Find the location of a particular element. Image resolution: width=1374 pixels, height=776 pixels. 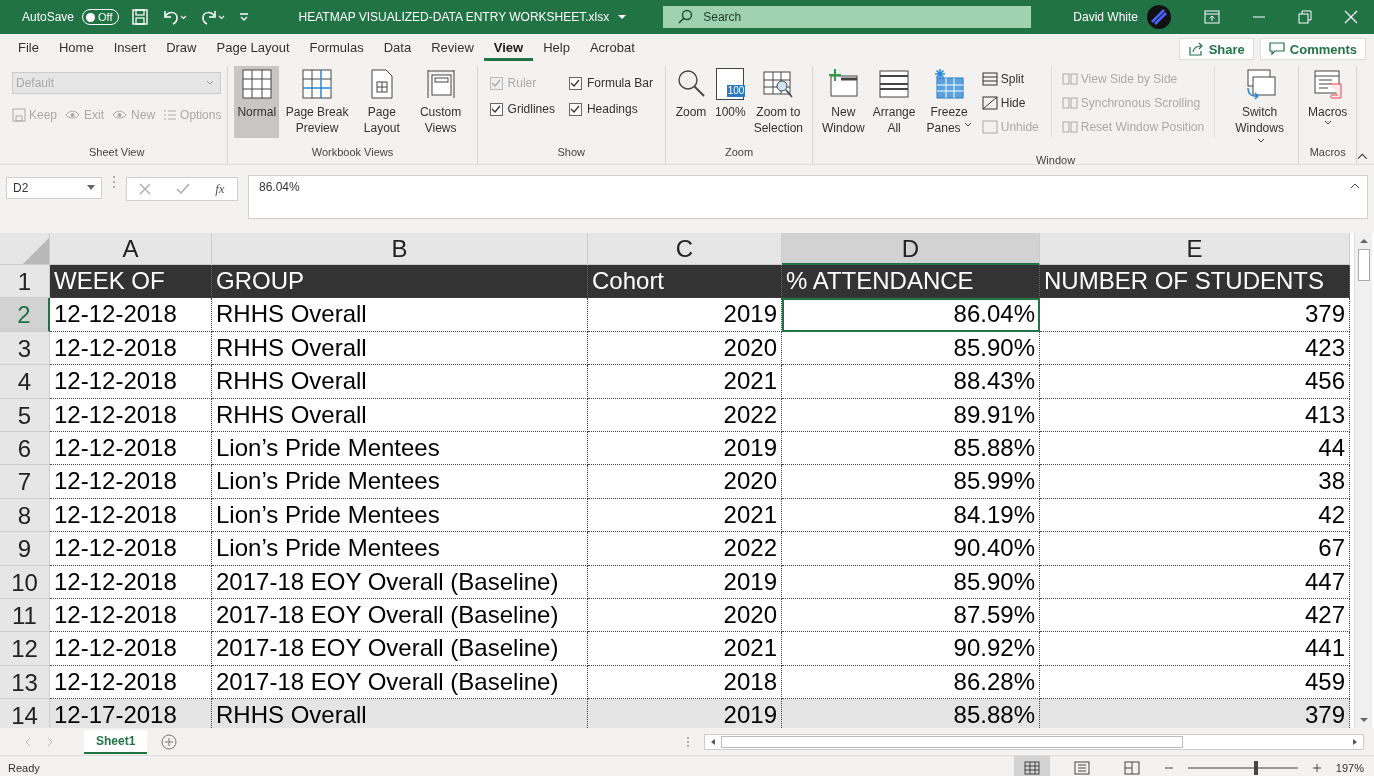

table-cell: 38 is located at coordinates (1195, 482).